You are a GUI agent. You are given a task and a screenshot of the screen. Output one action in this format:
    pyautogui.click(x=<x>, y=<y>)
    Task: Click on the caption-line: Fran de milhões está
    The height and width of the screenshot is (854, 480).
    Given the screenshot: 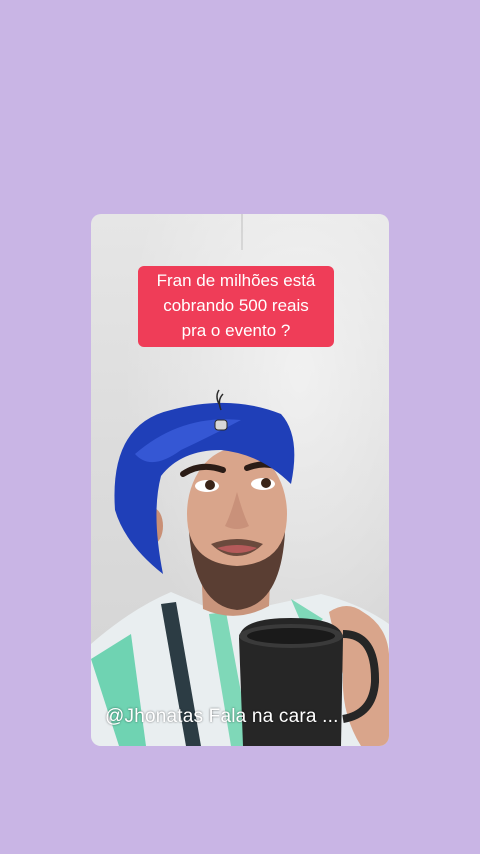 What is the action you would take?
    pyautogui.click(x=236, y=280)
    